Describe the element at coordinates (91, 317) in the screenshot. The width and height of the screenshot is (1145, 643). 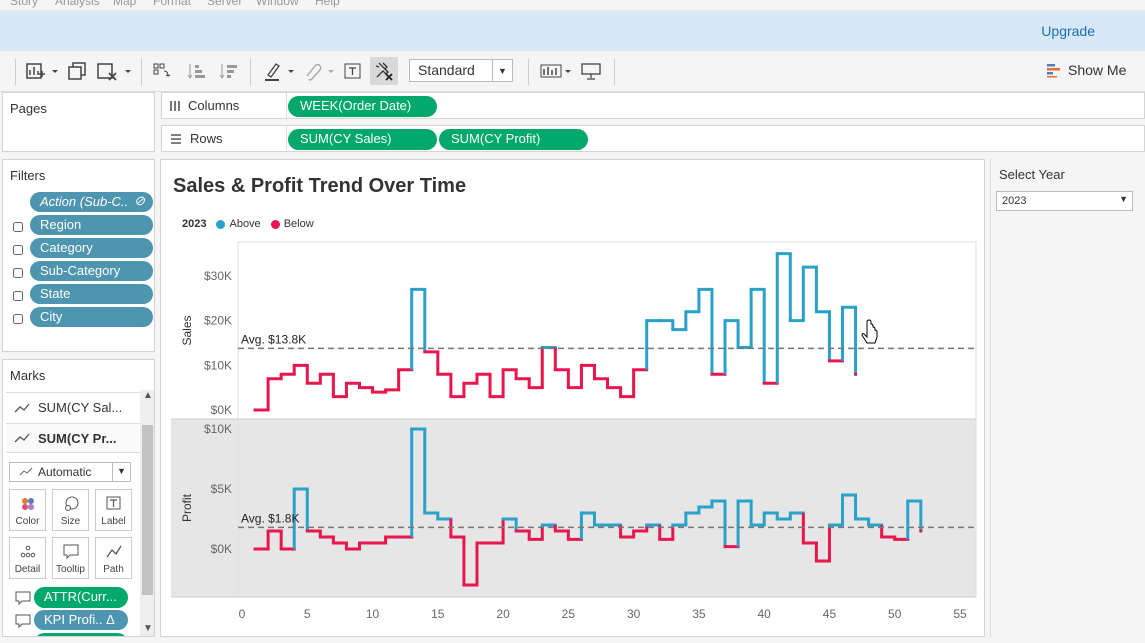
I see `filter-pill-city: City` at that location.